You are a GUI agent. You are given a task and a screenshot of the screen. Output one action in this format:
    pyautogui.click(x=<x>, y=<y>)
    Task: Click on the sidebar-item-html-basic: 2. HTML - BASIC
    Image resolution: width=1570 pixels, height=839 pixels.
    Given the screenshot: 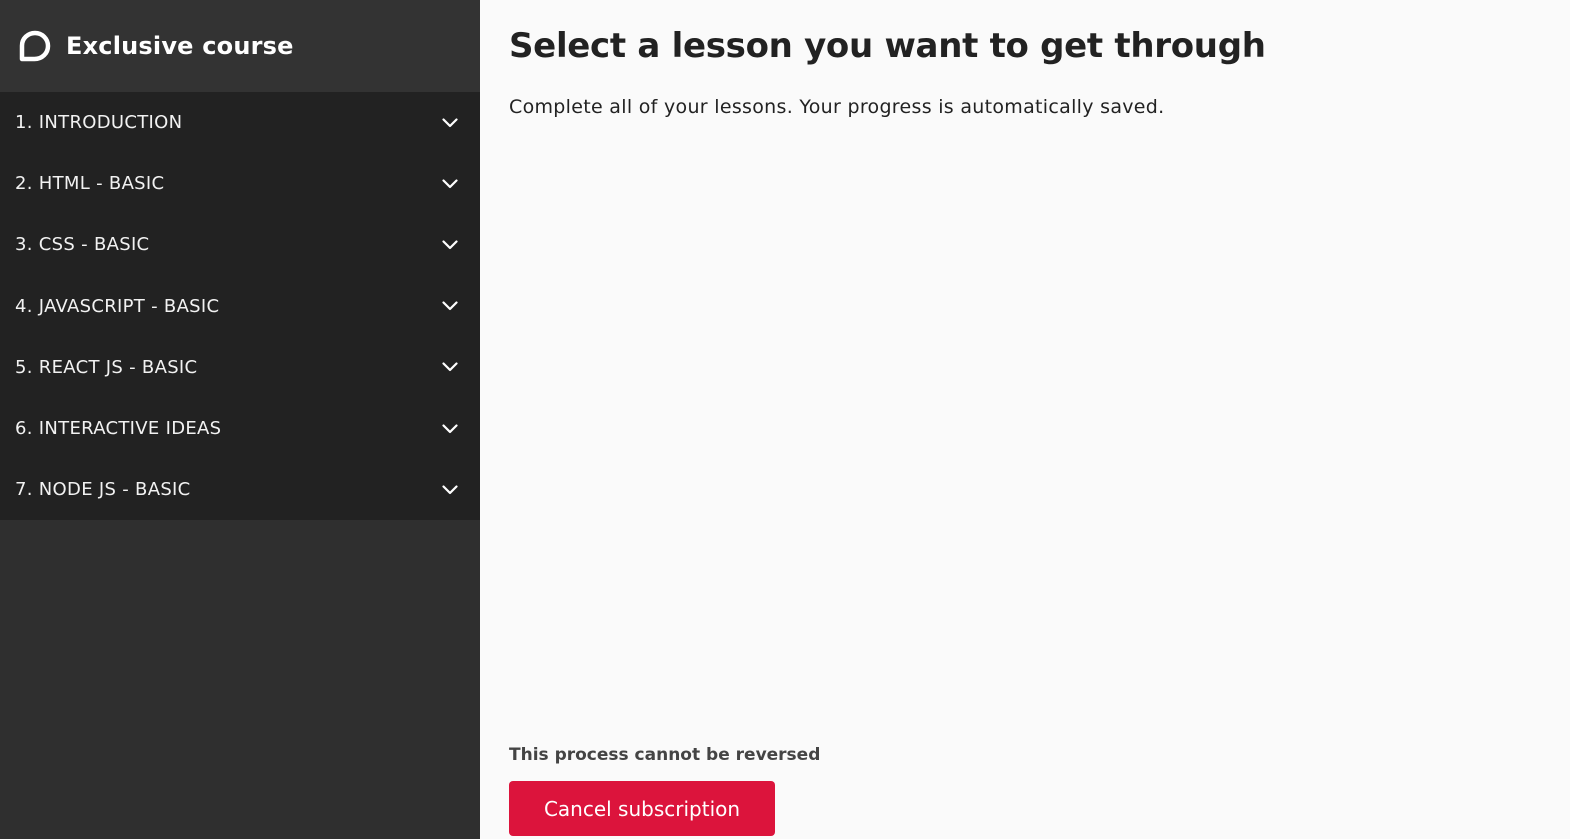 What is the action you would take?
    pyautogui.click(x=240, y=183)
    